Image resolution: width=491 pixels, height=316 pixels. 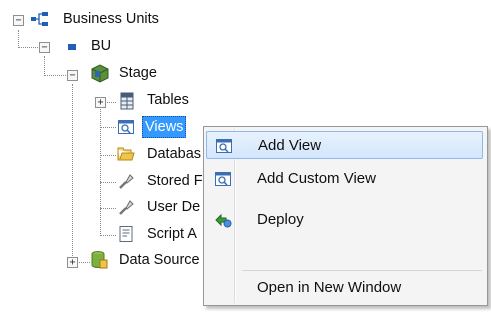 What do you see at coordinates (39, 19) in the screenshot?
I see `hierarchy-icon` at bounding box center [39, 19].